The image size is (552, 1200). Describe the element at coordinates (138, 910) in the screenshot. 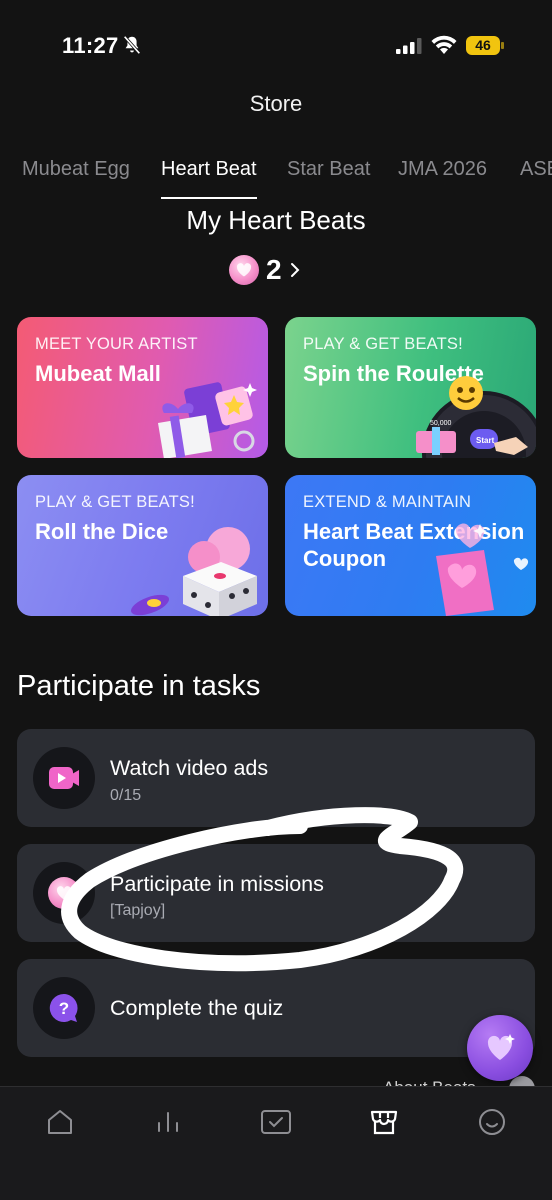

I see `task-provider: [Tapjoy]` at that location.